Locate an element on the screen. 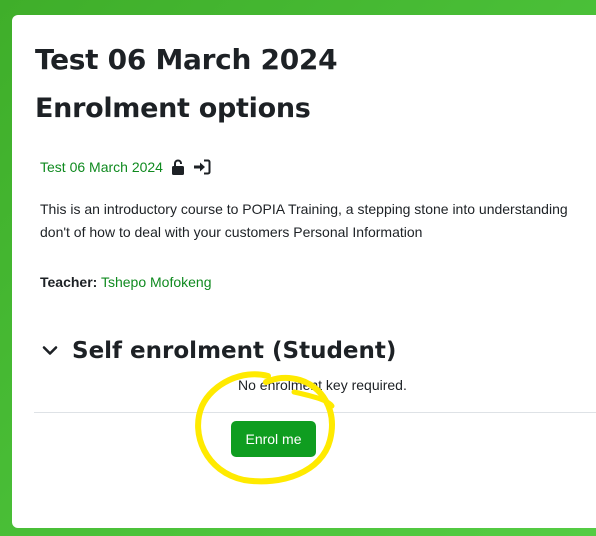 This screenshot has height=536, width=596. page-title: Enrolment options is located at coordinates (173, 108).